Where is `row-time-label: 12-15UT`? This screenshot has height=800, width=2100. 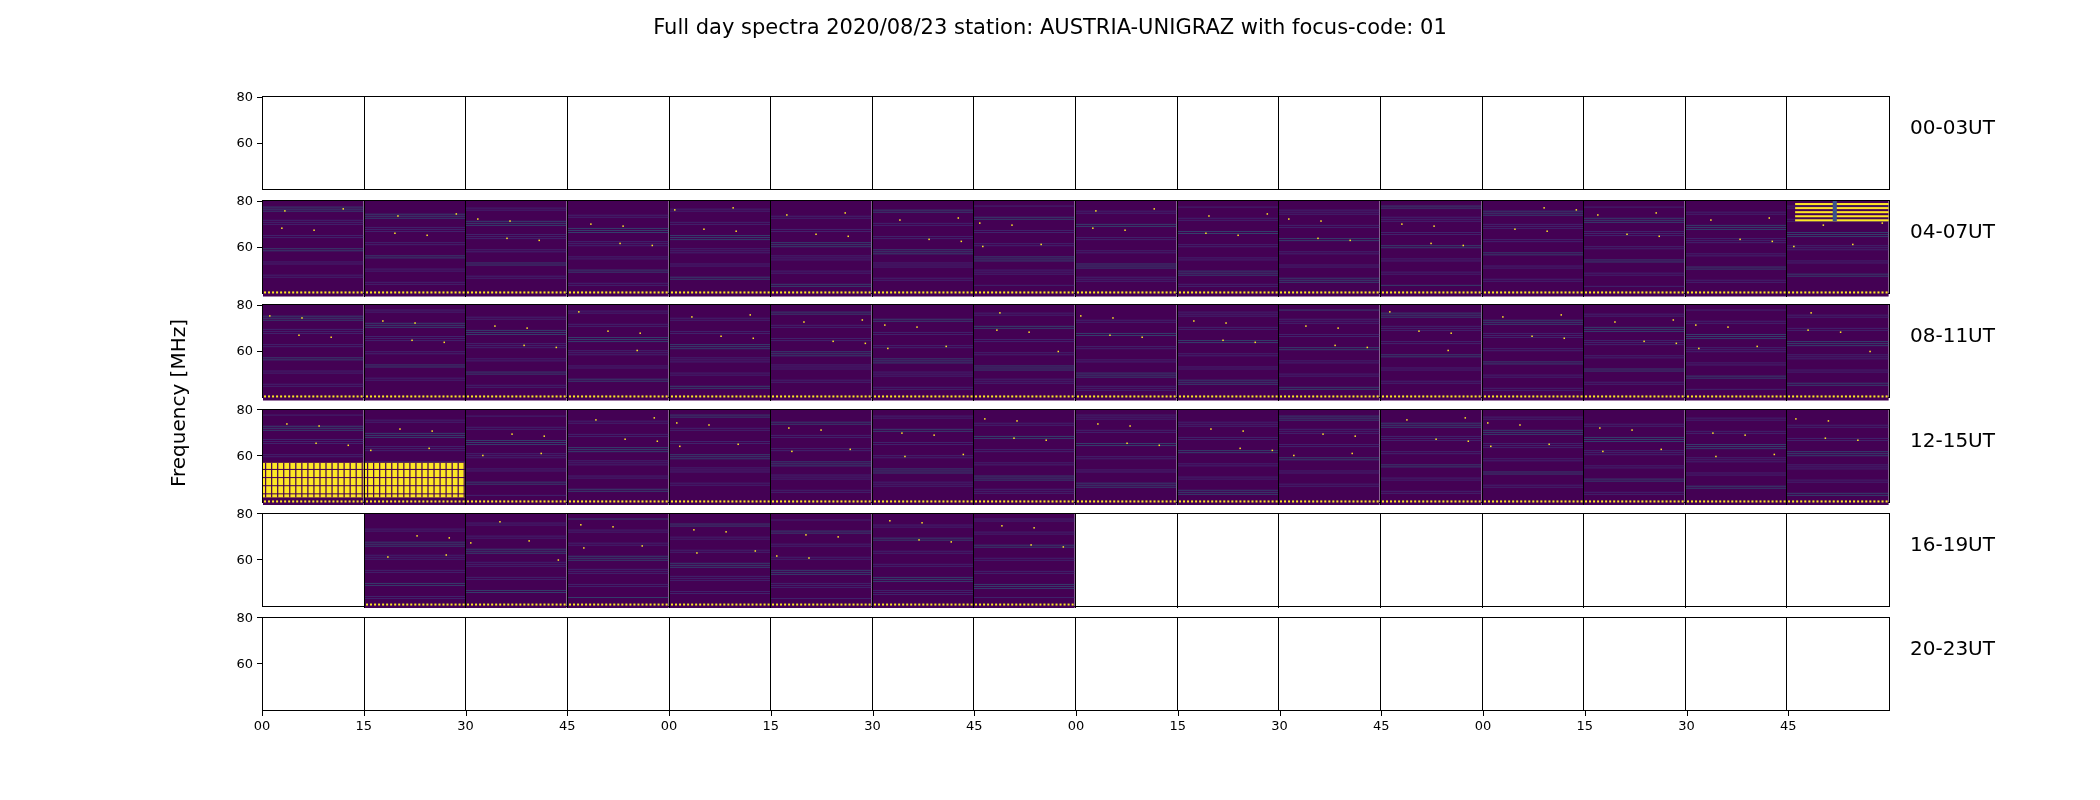 row-time-label: 12-15UT is located at coordinates (1952, 439).